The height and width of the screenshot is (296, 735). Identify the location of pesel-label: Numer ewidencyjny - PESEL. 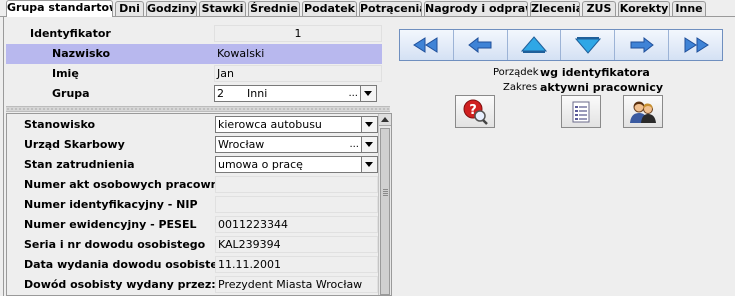
(110, 224).